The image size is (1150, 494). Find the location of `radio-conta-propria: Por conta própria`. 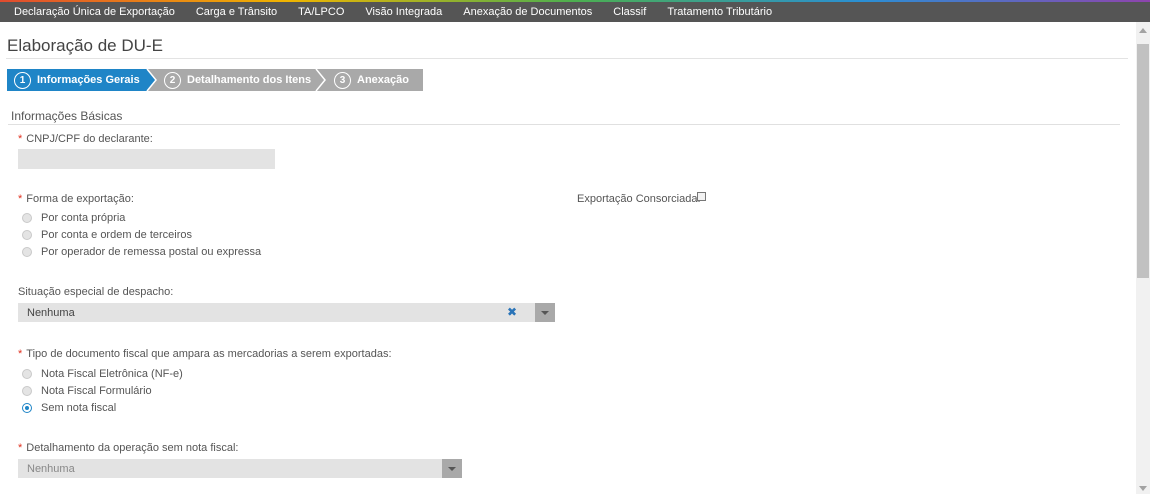

radio-conta-propria: Por conta própria is located at coordinates (73, 218).